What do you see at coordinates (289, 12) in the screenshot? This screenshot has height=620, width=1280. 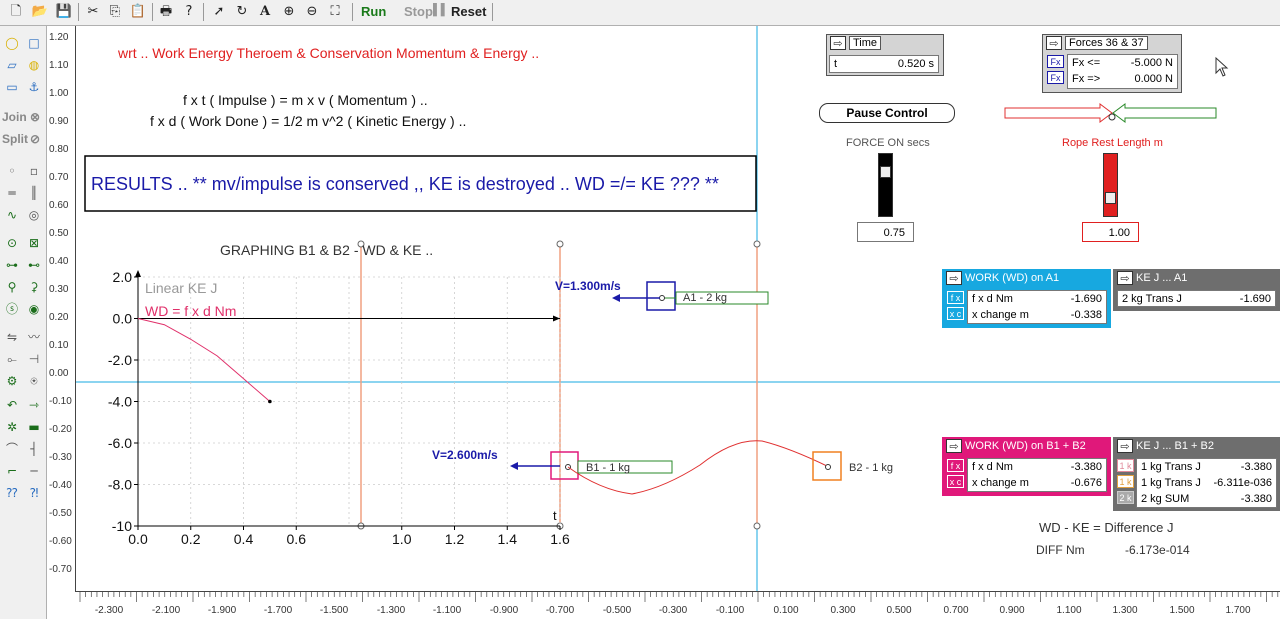 I see `zoom-in-icon: ⊕` at bounding box center [289, 12].